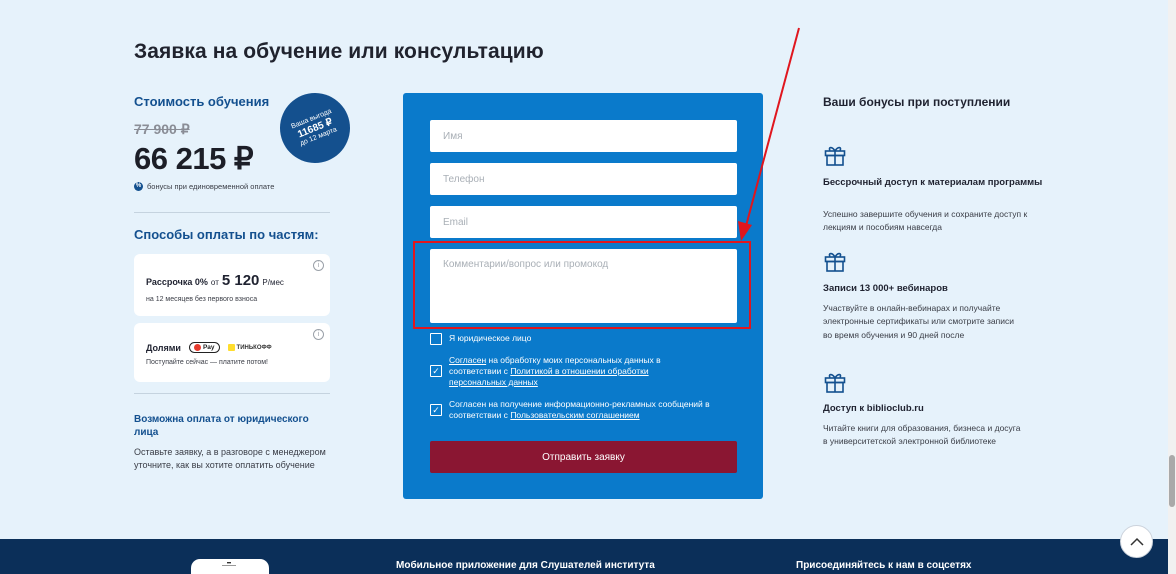  I want to click on phone-input, so click(583, 179).